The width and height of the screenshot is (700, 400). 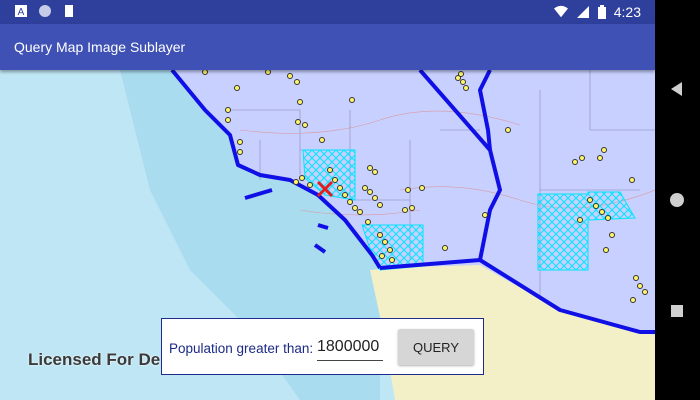 What do you see at coordinates (69, 11) in the screenshot?
I see `sd-card-icon` at bounding box center [69, 11].